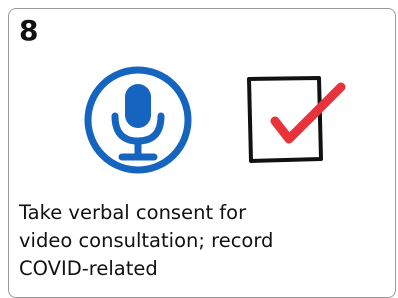 This screenshot has height=298, width=398. I want to click on step-number: 8, so click(29, 30).